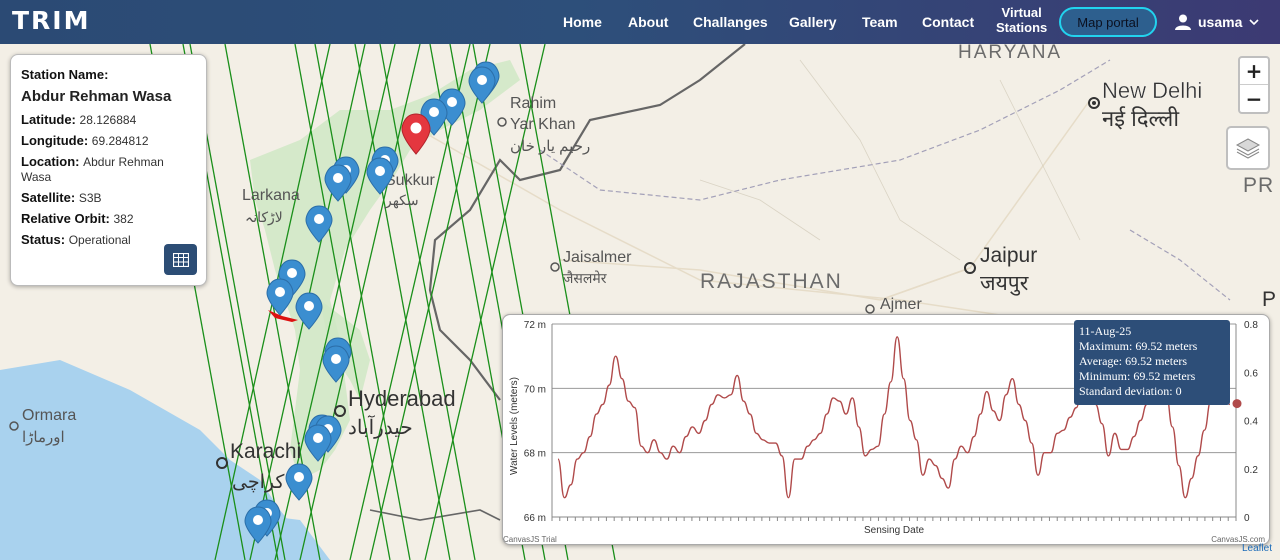 The image size is (1280, 560). What do you see at coordinates (1251, 373) in the screenshot?
I see `y2-tick-label: 0.6` at bounding box center [1251, 373].